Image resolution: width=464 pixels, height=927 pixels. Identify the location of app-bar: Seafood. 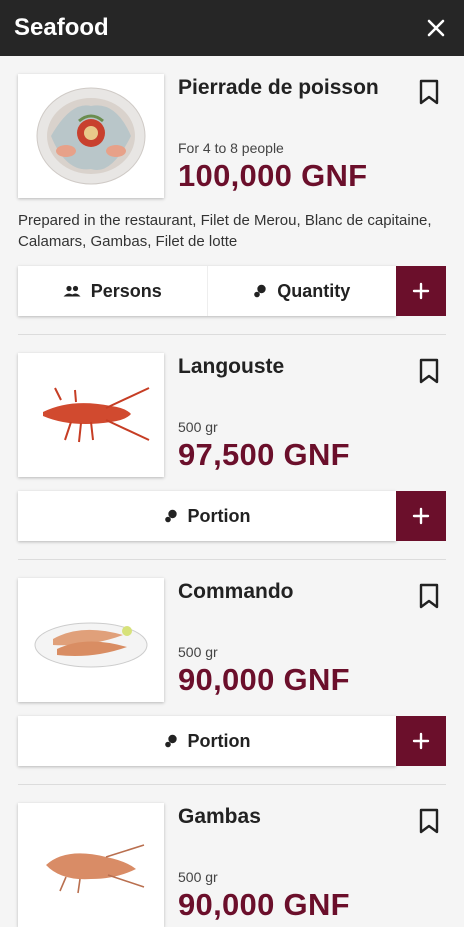
(232, 28).